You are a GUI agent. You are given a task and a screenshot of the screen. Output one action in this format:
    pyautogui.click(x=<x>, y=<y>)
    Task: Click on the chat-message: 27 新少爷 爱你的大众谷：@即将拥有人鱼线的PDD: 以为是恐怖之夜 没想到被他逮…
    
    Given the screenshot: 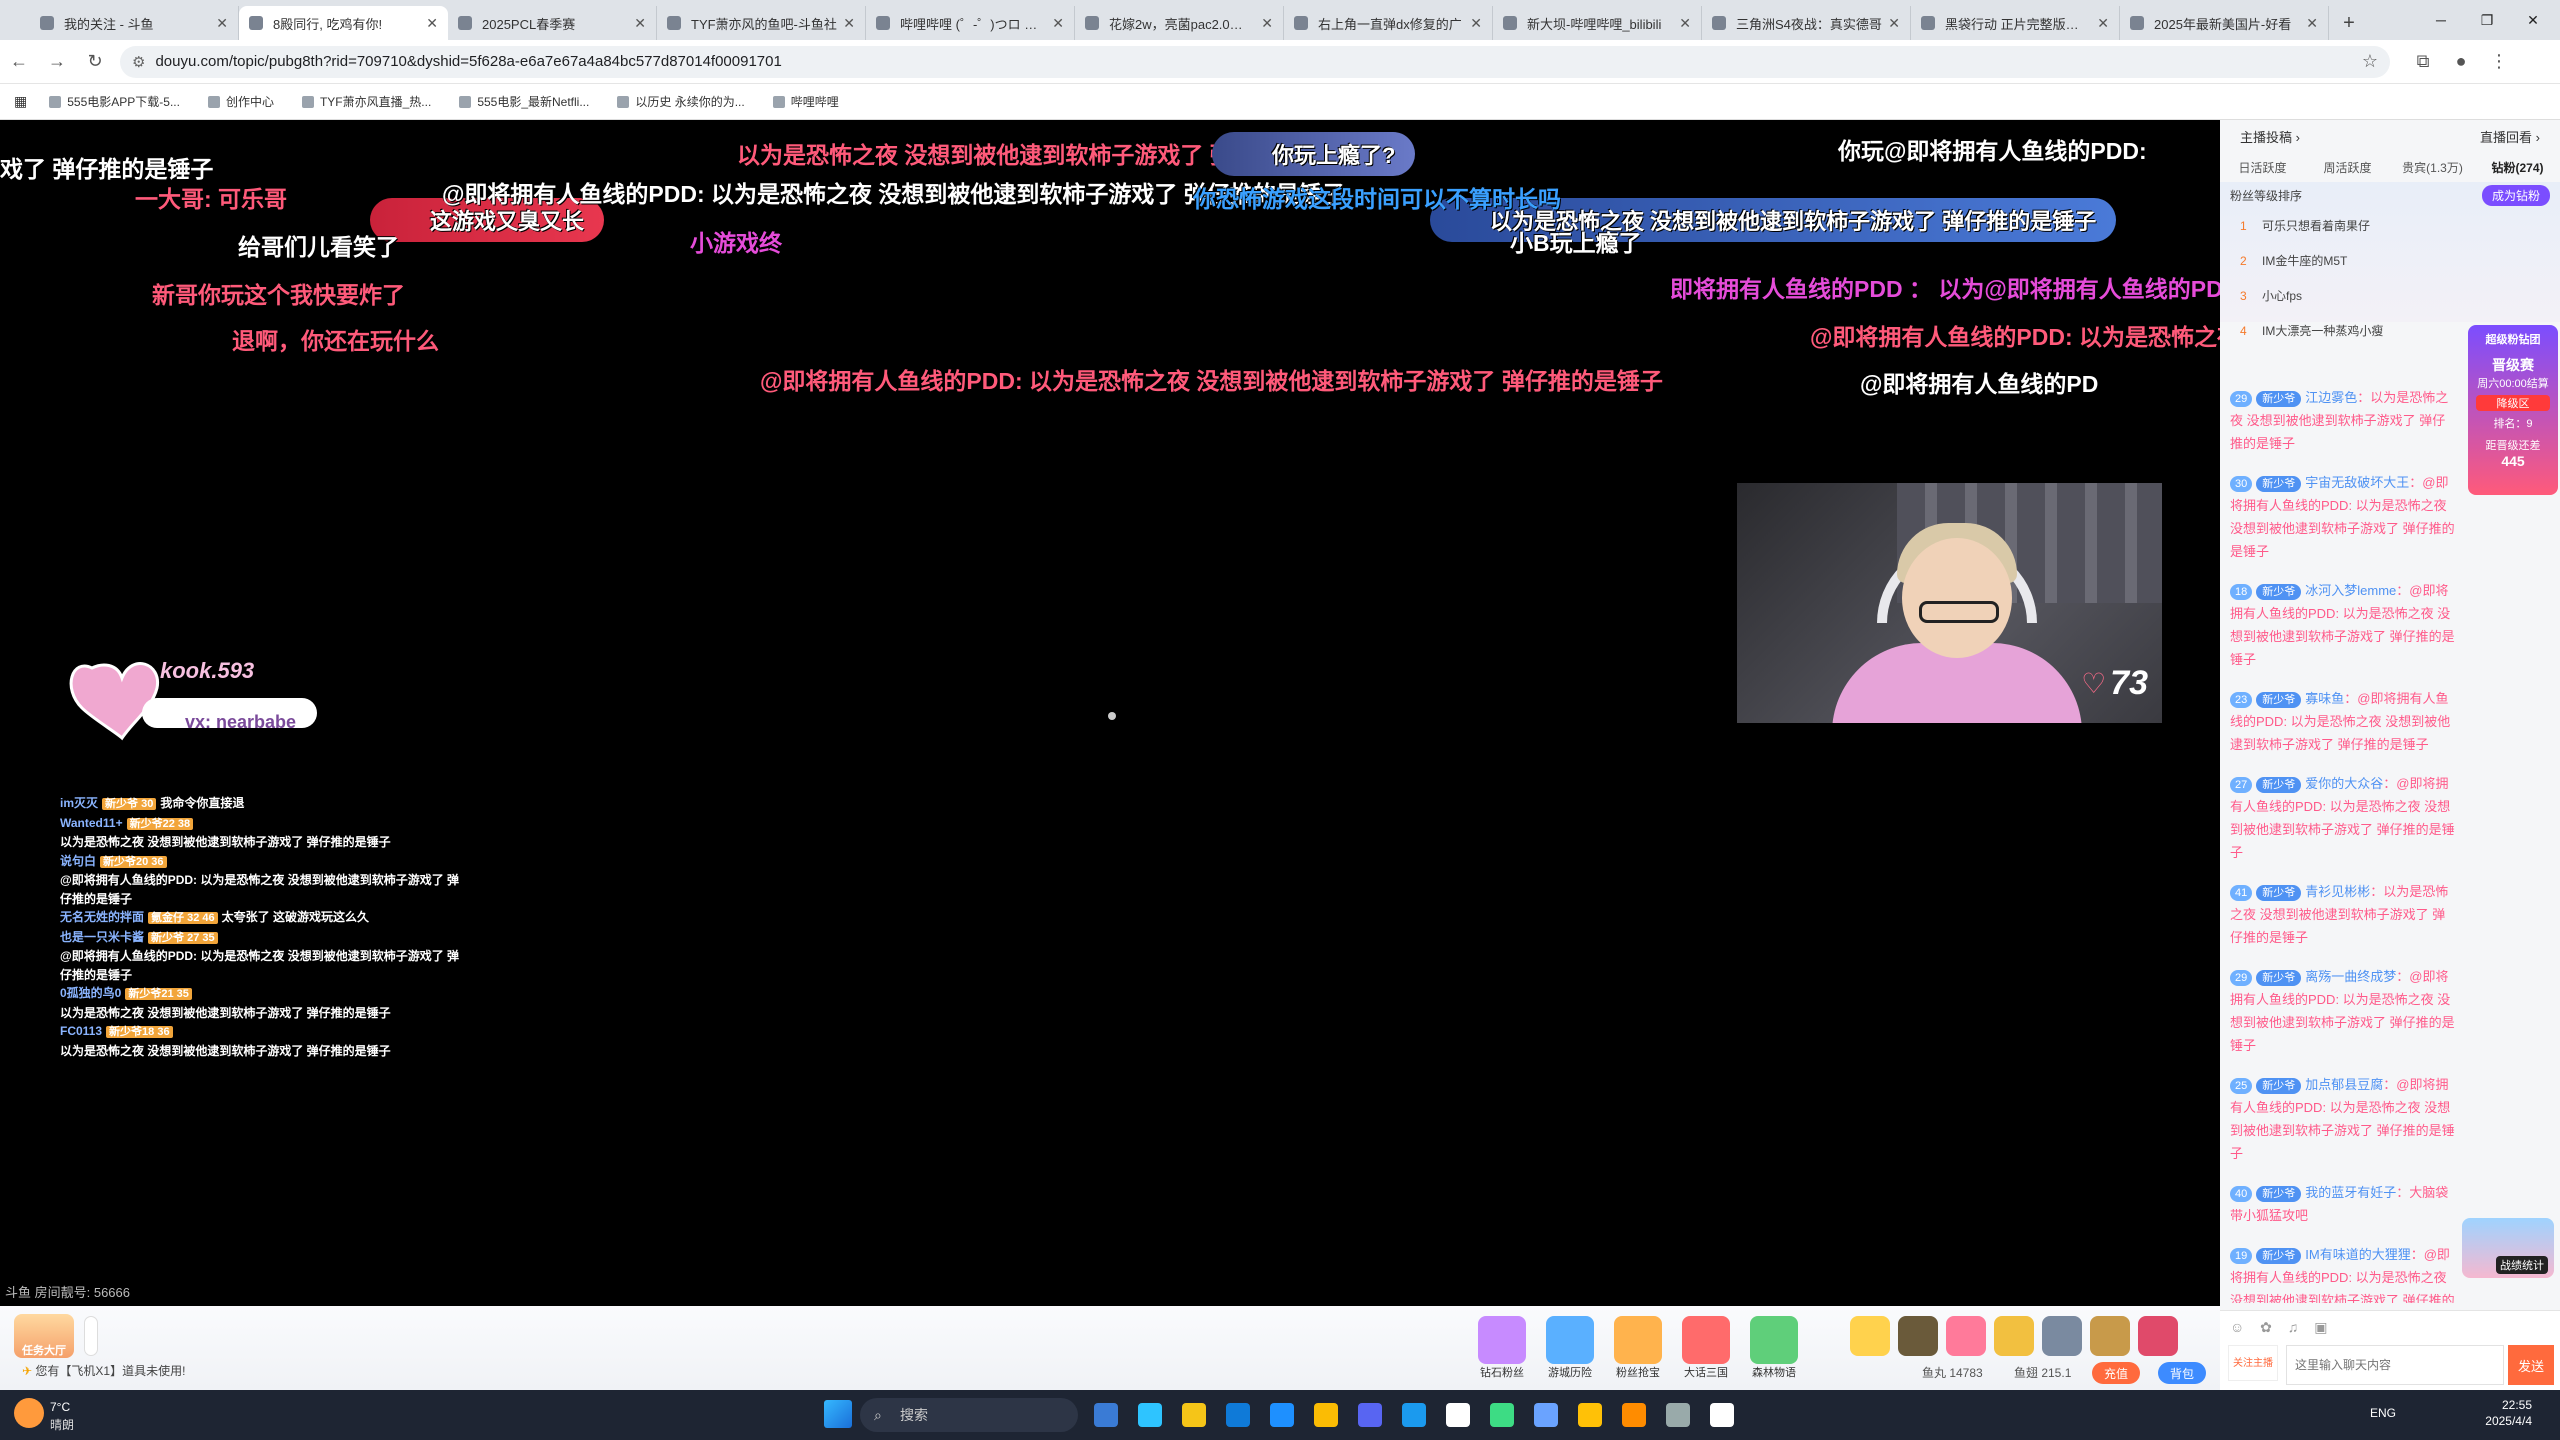 What is the action you would take?
    pyautogui.click(x=2344, y=818)
    